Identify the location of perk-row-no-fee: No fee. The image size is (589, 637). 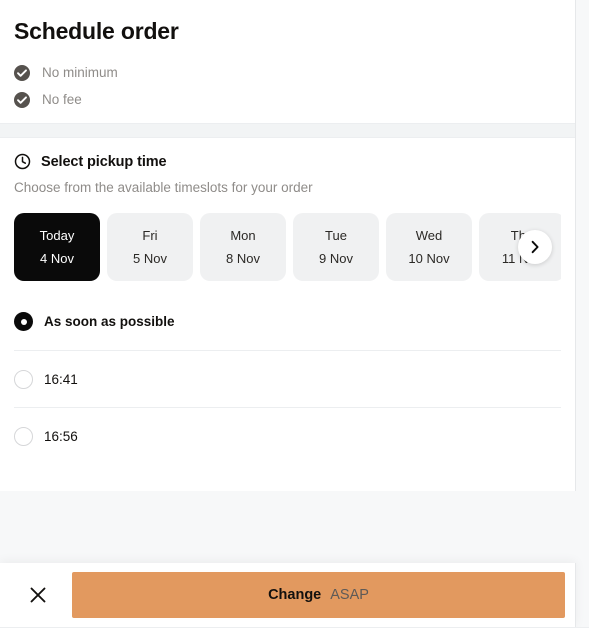
(287, 99).